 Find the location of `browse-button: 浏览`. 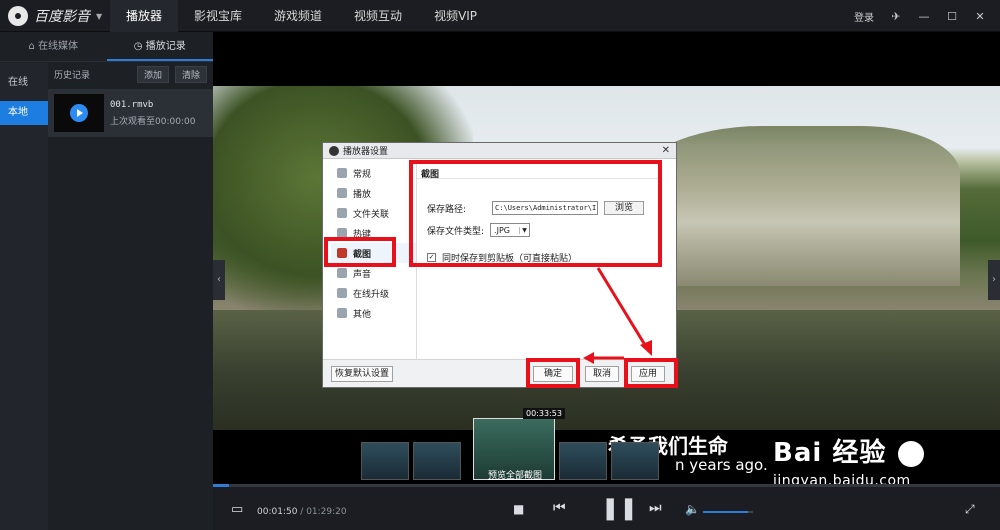

browse-button: 浏览 is located at coordinates (624, 208).